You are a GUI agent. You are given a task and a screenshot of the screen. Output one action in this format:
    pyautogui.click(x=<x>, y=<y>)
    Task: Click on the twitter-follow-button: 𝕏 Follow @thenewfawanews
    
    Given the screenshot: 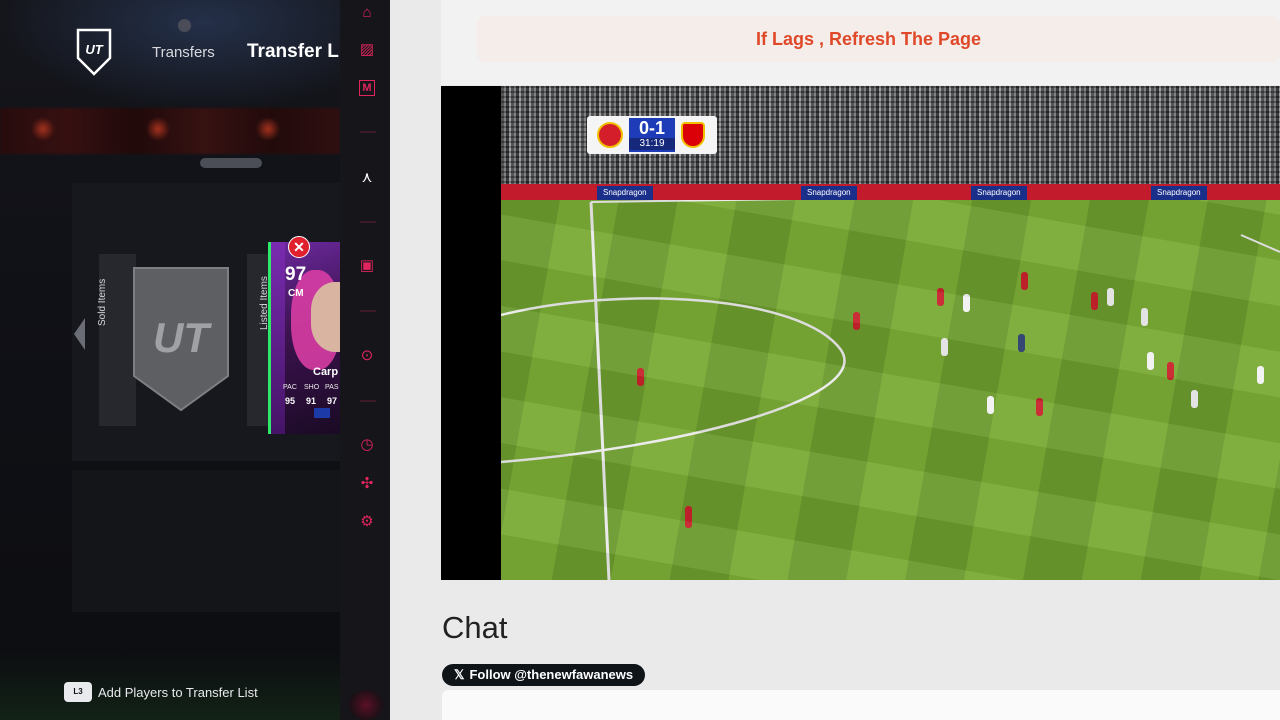 What is the action you would take?
    pyautogui.click(x=544, y=675)
    